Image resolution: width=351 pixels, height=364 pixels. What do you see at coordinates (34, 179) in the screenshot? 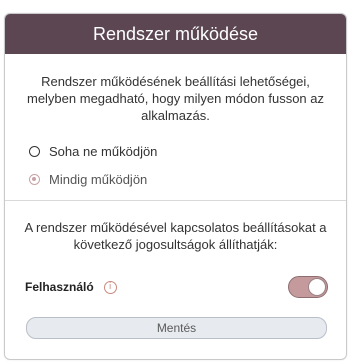
I see `radio-always-run` at bounding box center [34, 179].